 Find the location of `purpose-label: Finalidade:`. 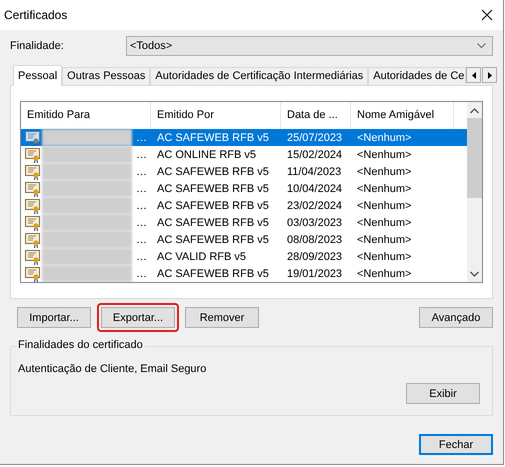

purpose-label: Finalidade: is located at coordinates (37, 46).